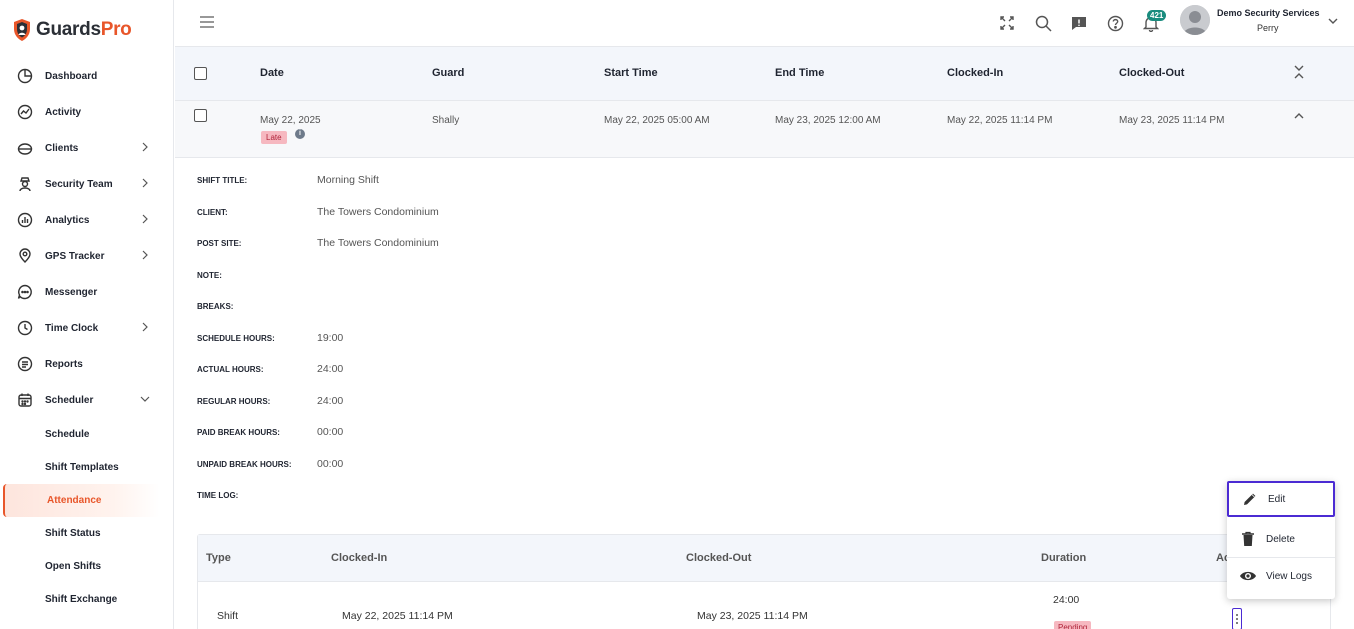 This screenshot has width=1354, height=629. What do you see at coordinates (64, 364) in the screenshot?
I see `sidebar-item-label: Reports` at bounding box center [64, 364].